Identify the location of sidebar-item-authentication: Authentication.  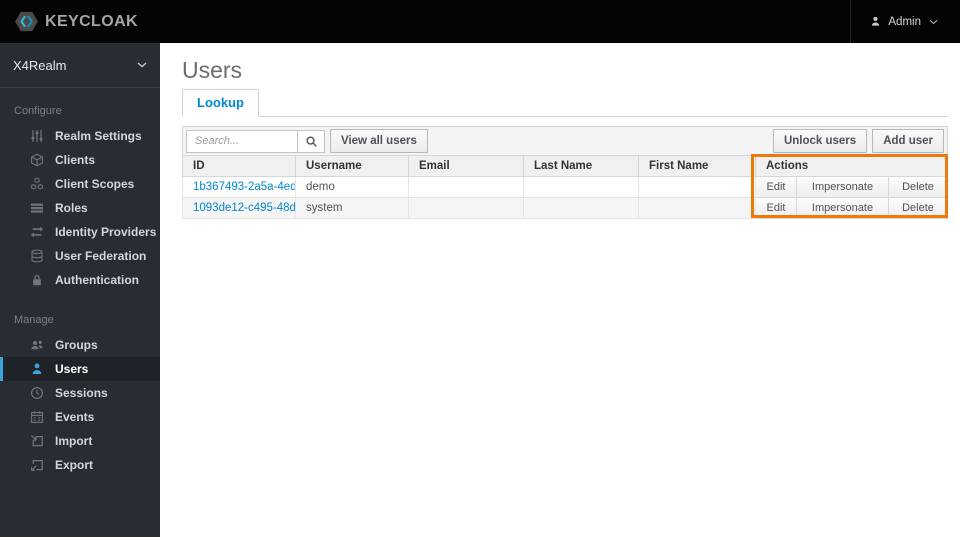
(80, 280).